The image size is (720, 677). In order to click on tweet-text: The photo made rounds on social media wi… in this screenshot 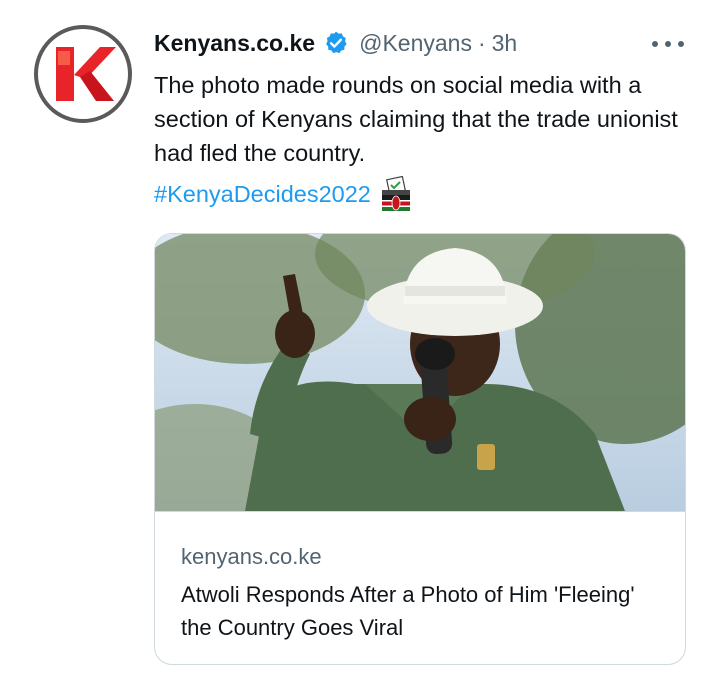, I will do `click(416, 119)`.